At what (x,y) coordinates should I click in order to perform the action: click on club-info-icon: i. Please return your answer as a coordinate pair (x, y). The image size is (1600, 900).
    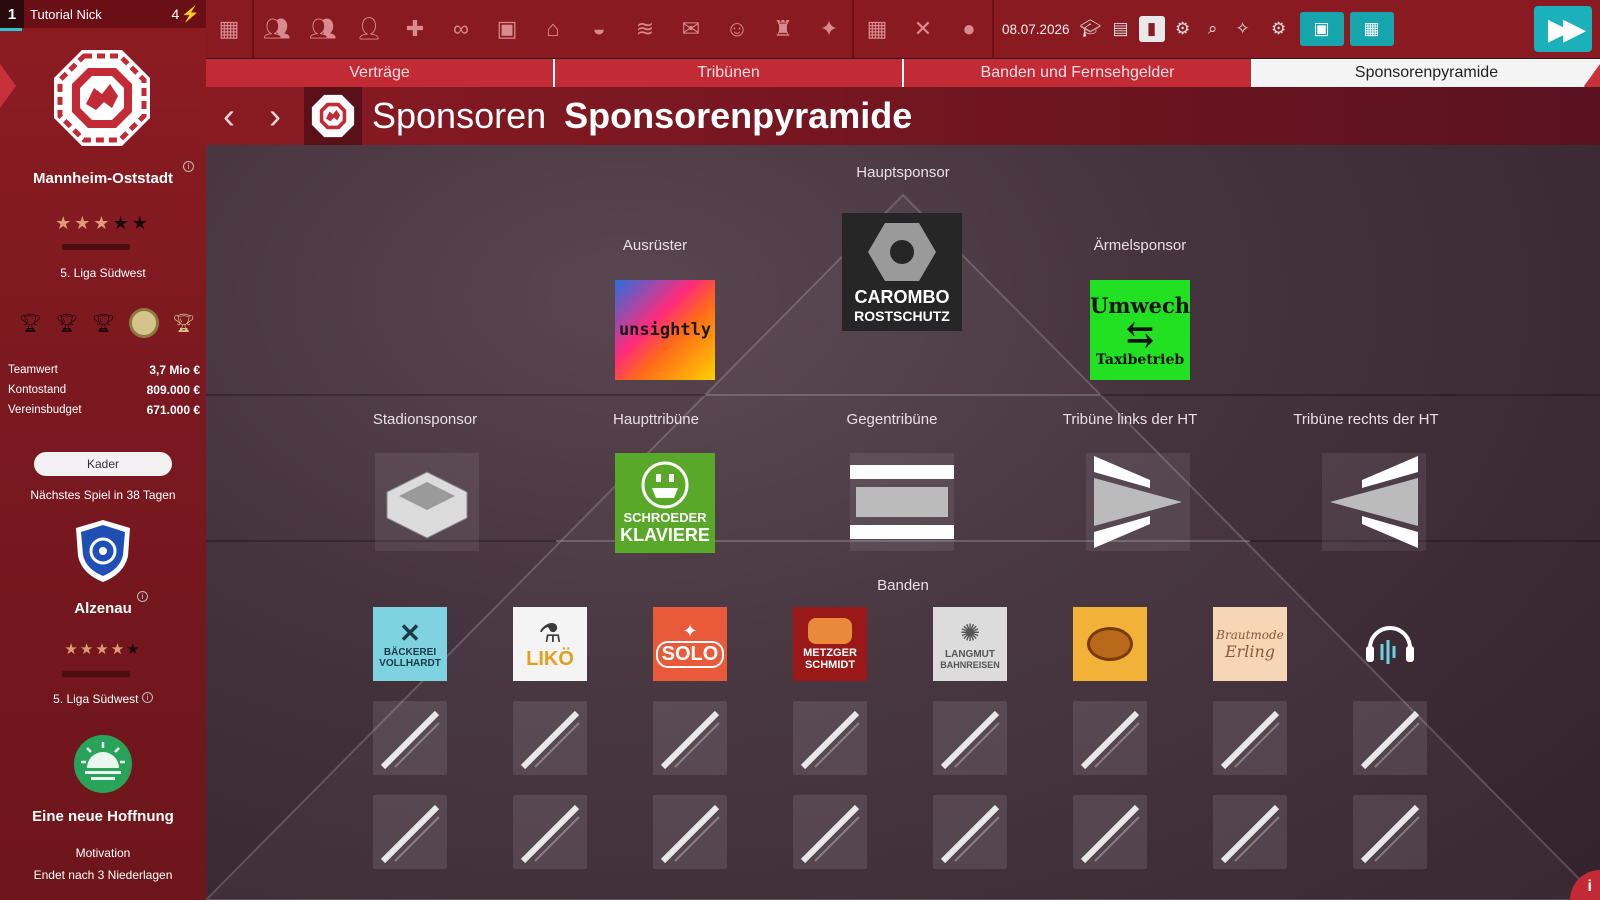
    Looking at the image, I should click on (188, 166).